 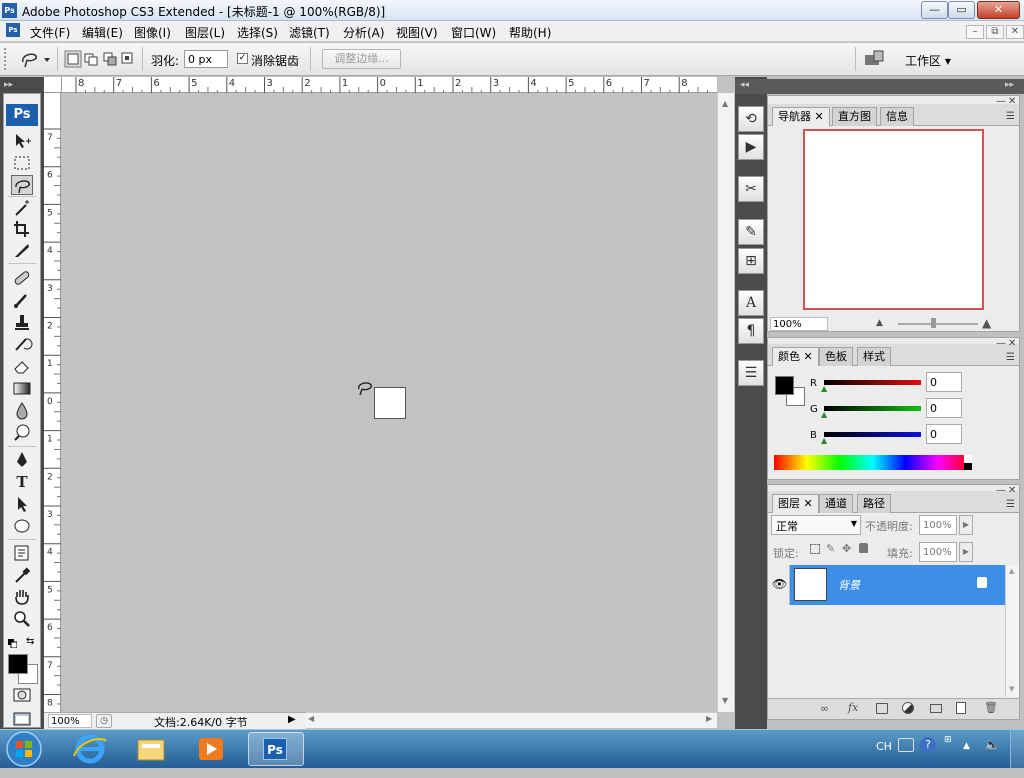 What do you see at coordinates (872, 462) in the screenshot?
I see `color-spectrum-bar` at bounding box center [872, 462].